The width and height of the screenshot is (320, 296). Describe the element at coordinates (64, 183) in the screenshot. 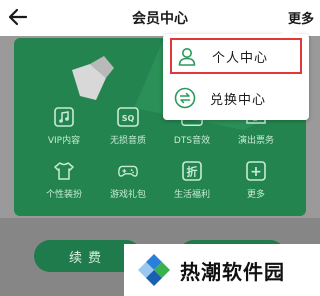

I see `benefit-dress-up: 个性装扮` at that location.